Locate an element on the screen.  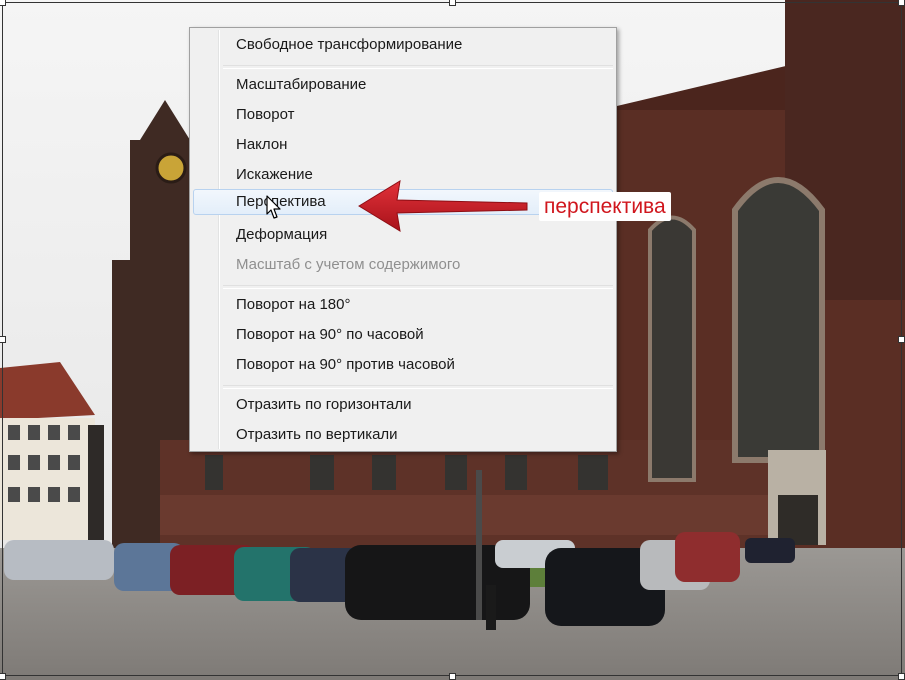
transform-handle-bottom is located at coordinates (452, 676).